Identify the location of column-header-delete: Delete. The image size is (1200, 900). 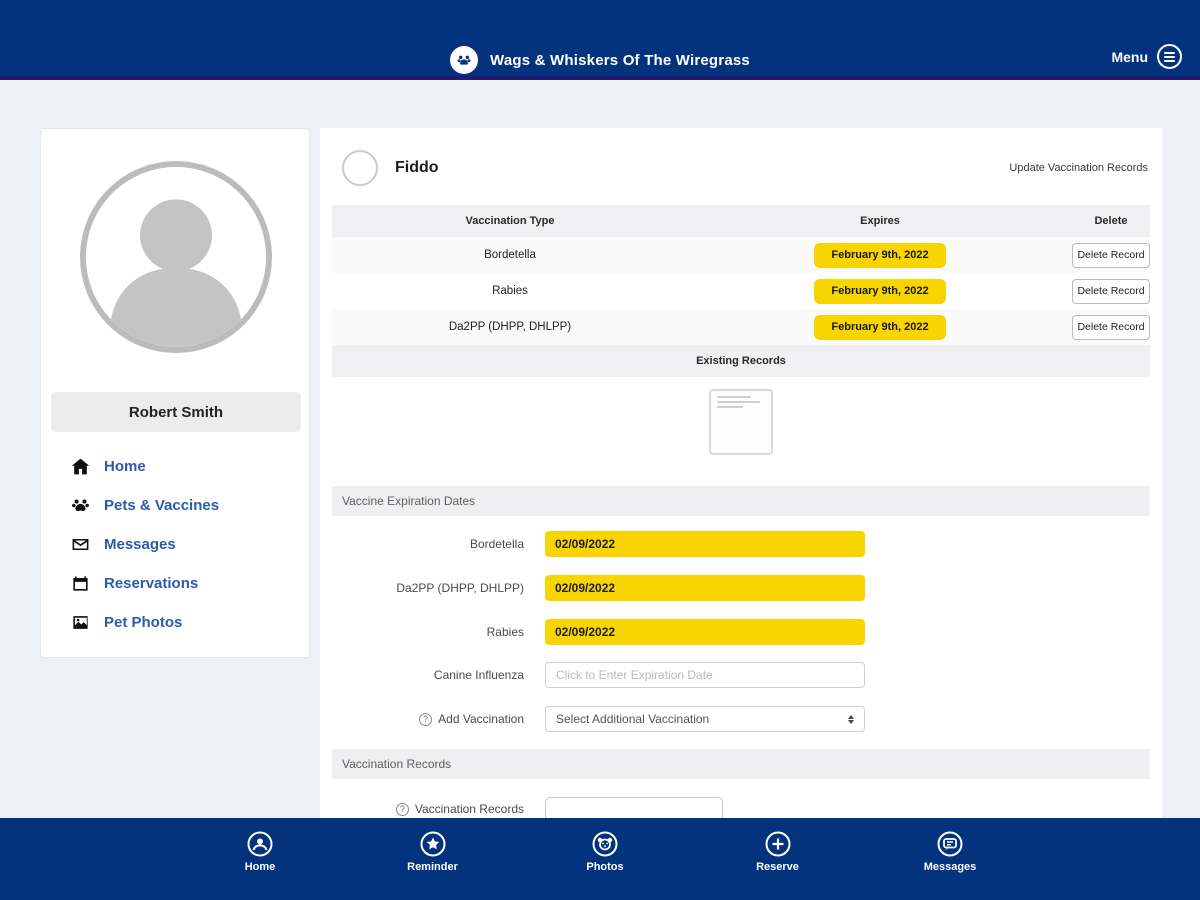
(1111, 221).